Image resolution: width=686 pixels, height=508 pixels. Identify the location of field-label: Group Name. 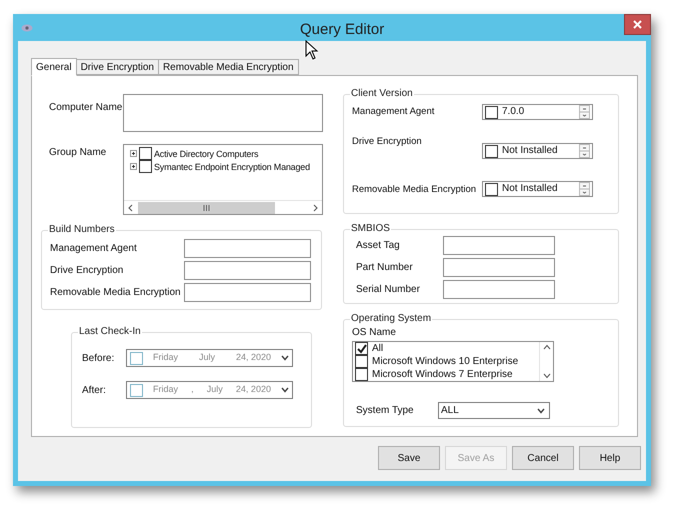
(78, 153).